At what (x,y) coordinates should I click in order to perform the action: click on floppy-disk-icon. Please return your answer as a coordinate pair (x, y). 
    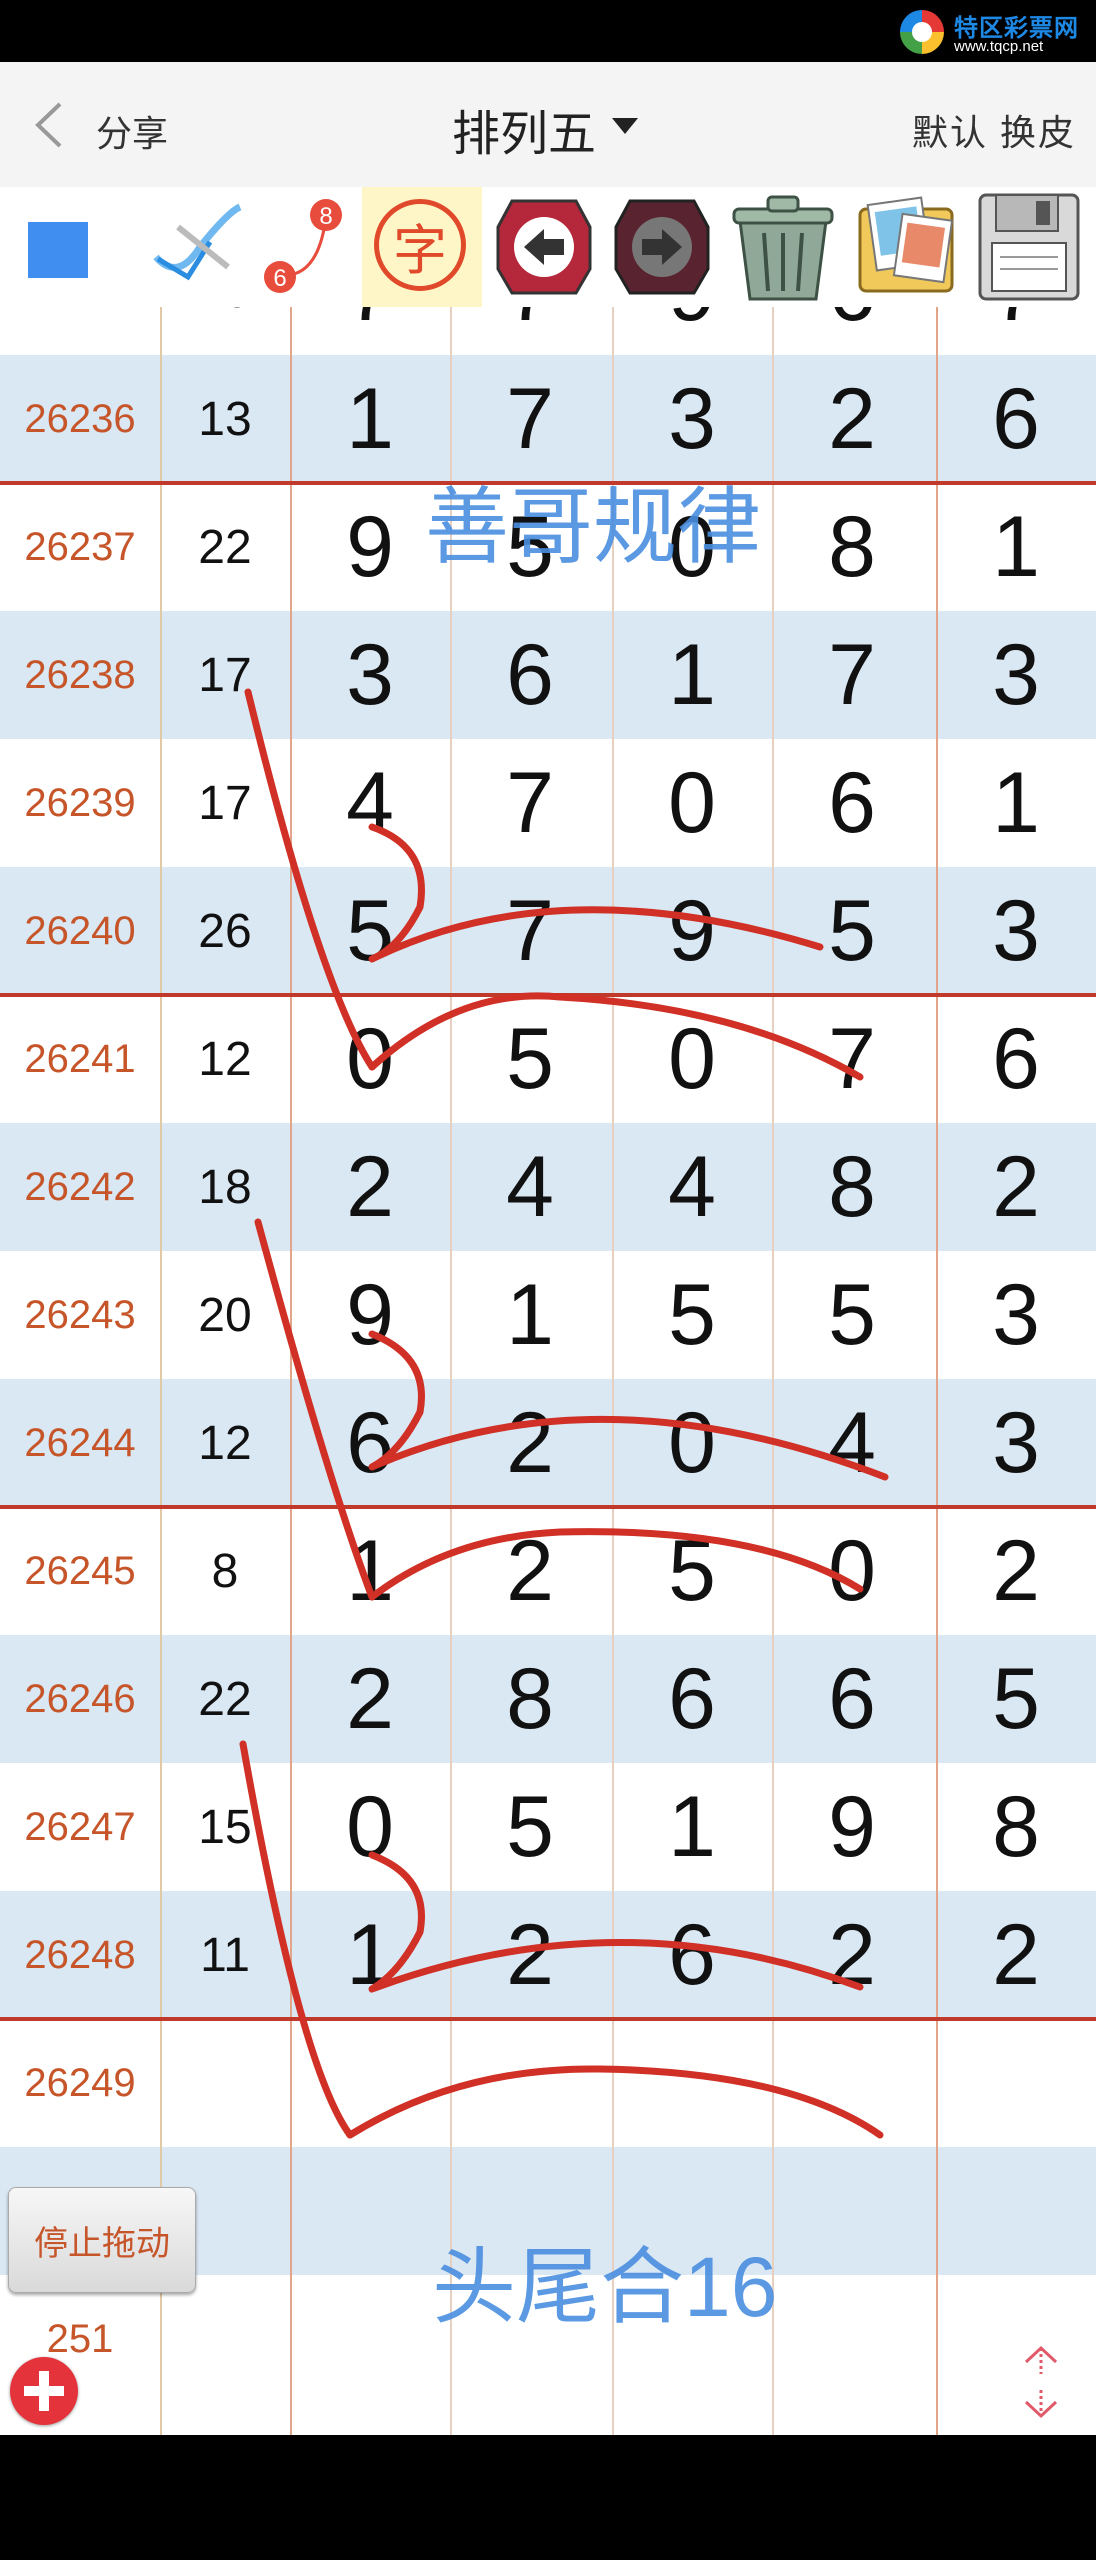
    Looking at the image, I should click on (1029, 247).